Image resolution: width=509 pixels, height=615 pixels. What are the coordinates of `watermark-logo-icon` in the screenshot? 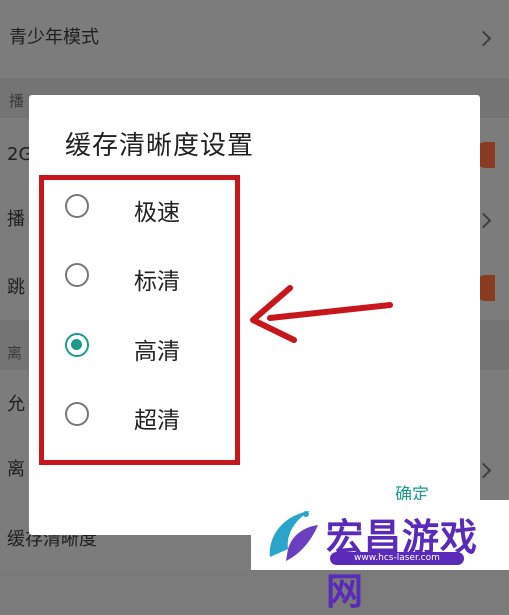 It's located at (293, 536).